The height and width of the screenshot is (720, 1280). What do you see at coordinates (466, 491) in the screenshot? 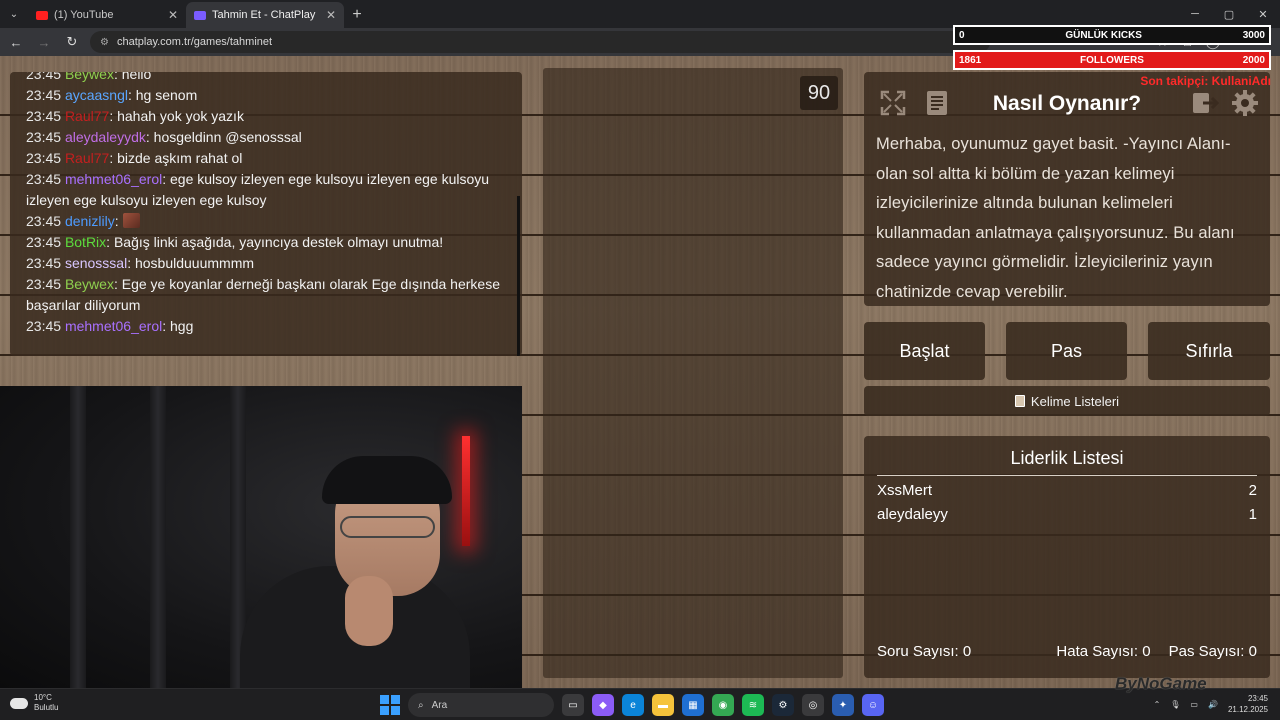
I see `red-led-light` at bounding box center [466, 491].